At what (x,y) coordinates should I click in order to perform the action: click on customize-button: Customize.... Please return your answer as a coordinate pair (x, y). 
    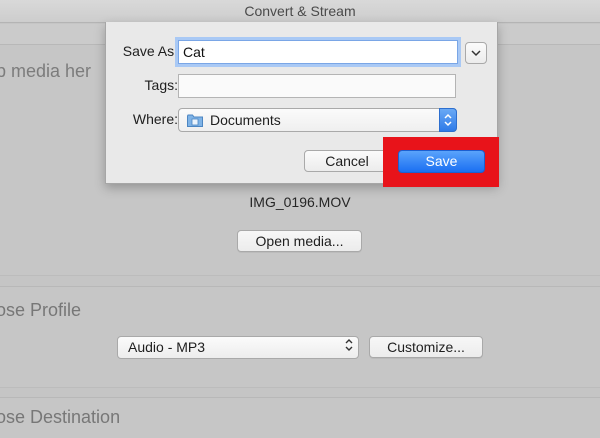
    Looking at the image, I should click on (426, 347).